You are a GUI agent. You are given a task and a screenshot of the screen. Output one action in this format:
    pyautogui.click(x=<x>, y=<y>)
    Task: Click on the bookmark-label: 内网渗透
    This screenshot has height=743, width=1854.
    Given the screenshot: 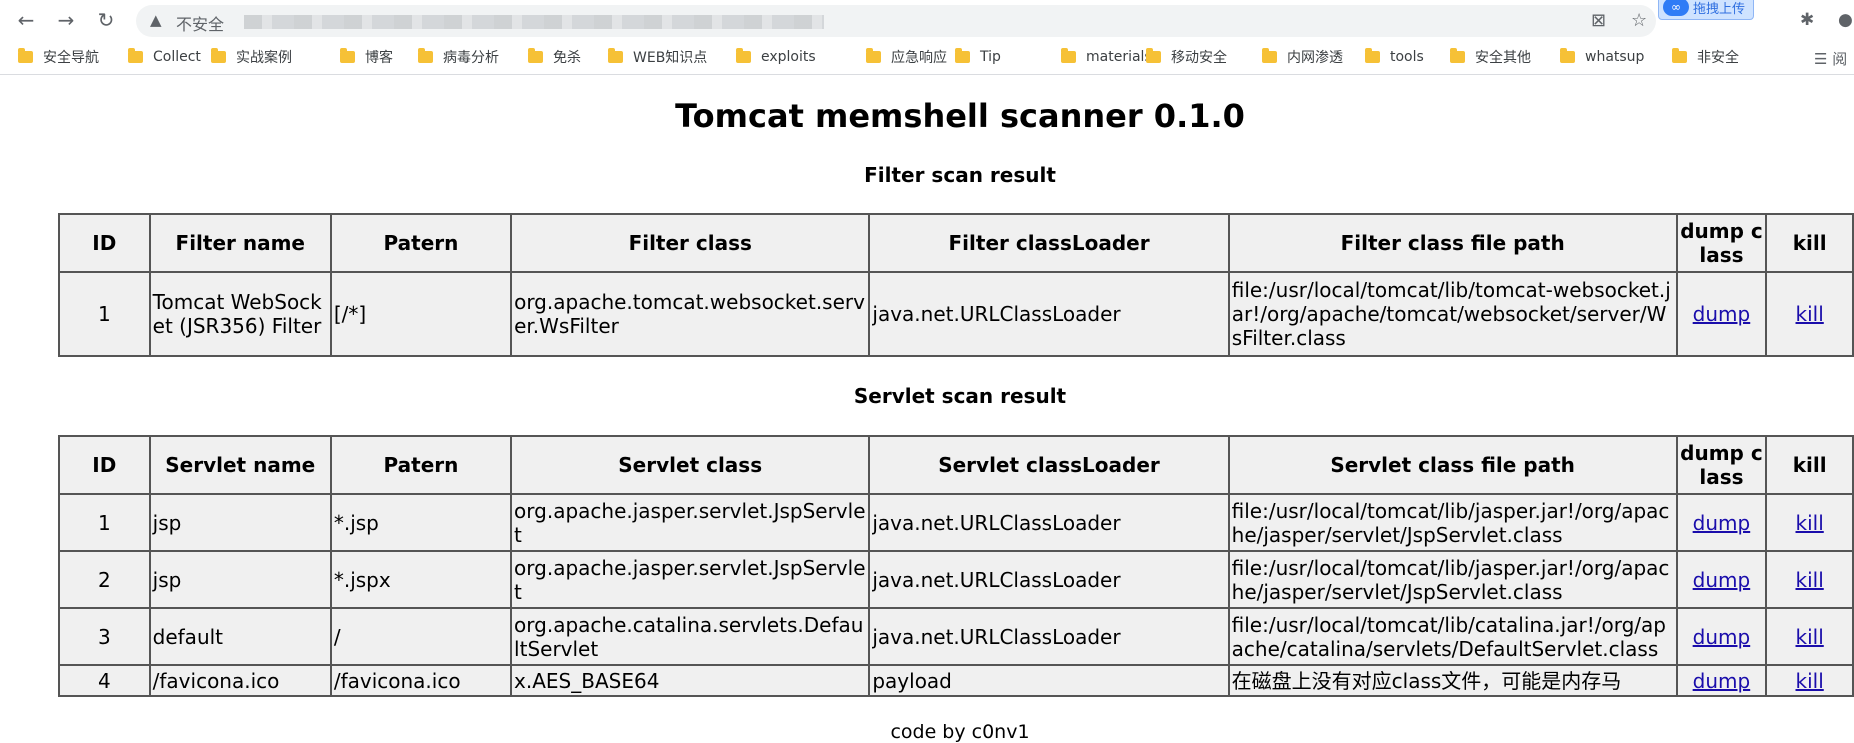 What is the action you would take?
    pyautogui.click(x=1315, y=58)
    